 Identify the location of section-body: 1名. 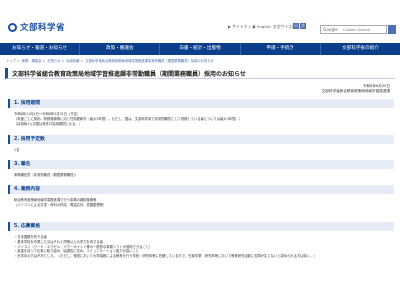
(201, 148).